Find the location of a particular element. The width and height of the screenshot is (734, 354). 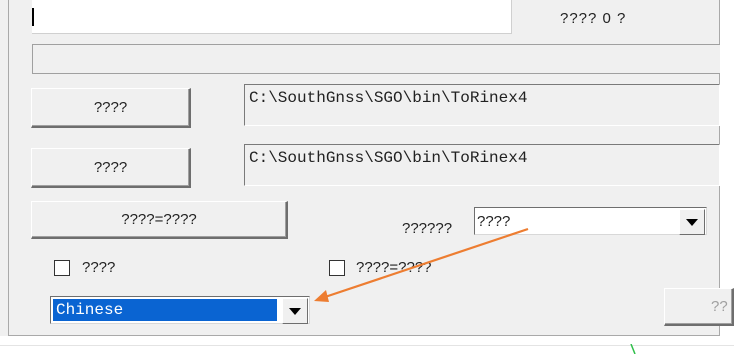

progress-bar is located at coordinates (376, 59).